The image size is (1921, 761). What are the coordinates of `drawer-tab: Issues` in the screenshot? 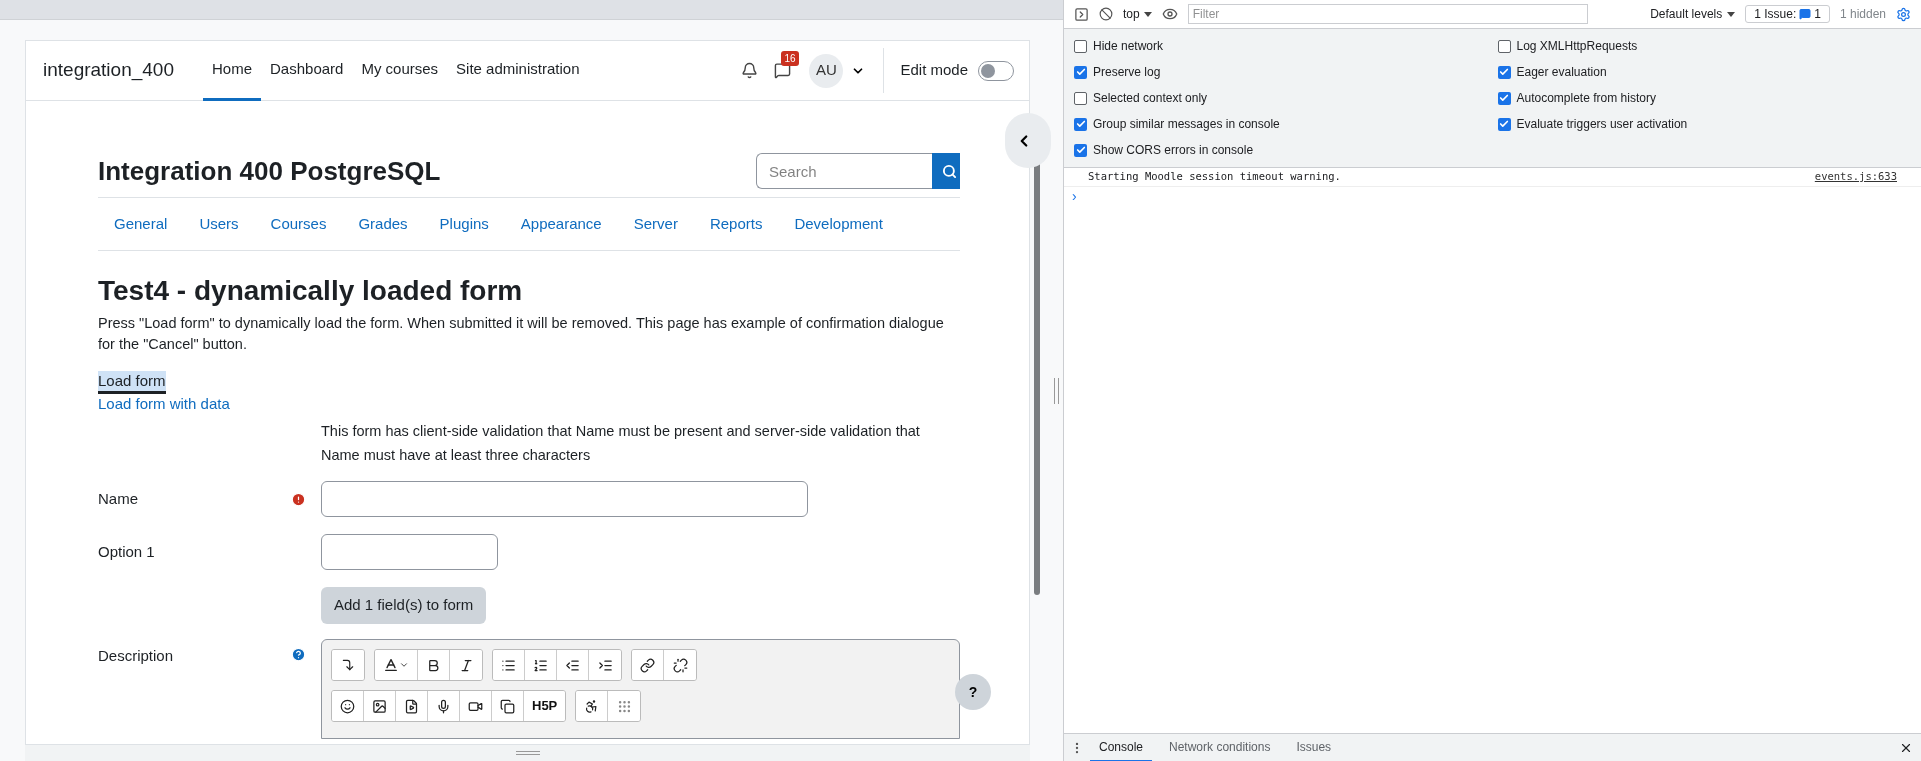 It's located at (1314, 747).